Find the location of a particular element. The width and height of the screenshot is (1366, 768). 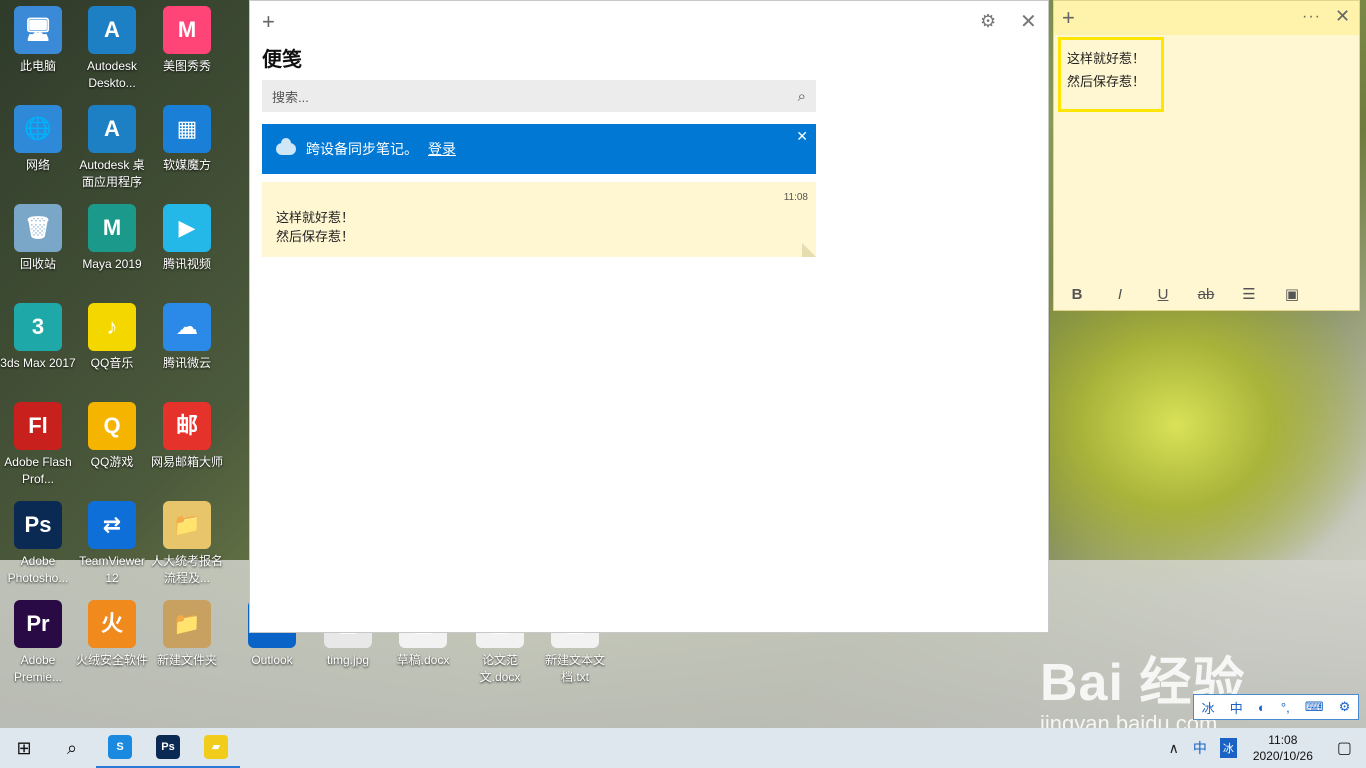

desktop-icon-label: 美图秀秀 is located at coordinates (186, 66).